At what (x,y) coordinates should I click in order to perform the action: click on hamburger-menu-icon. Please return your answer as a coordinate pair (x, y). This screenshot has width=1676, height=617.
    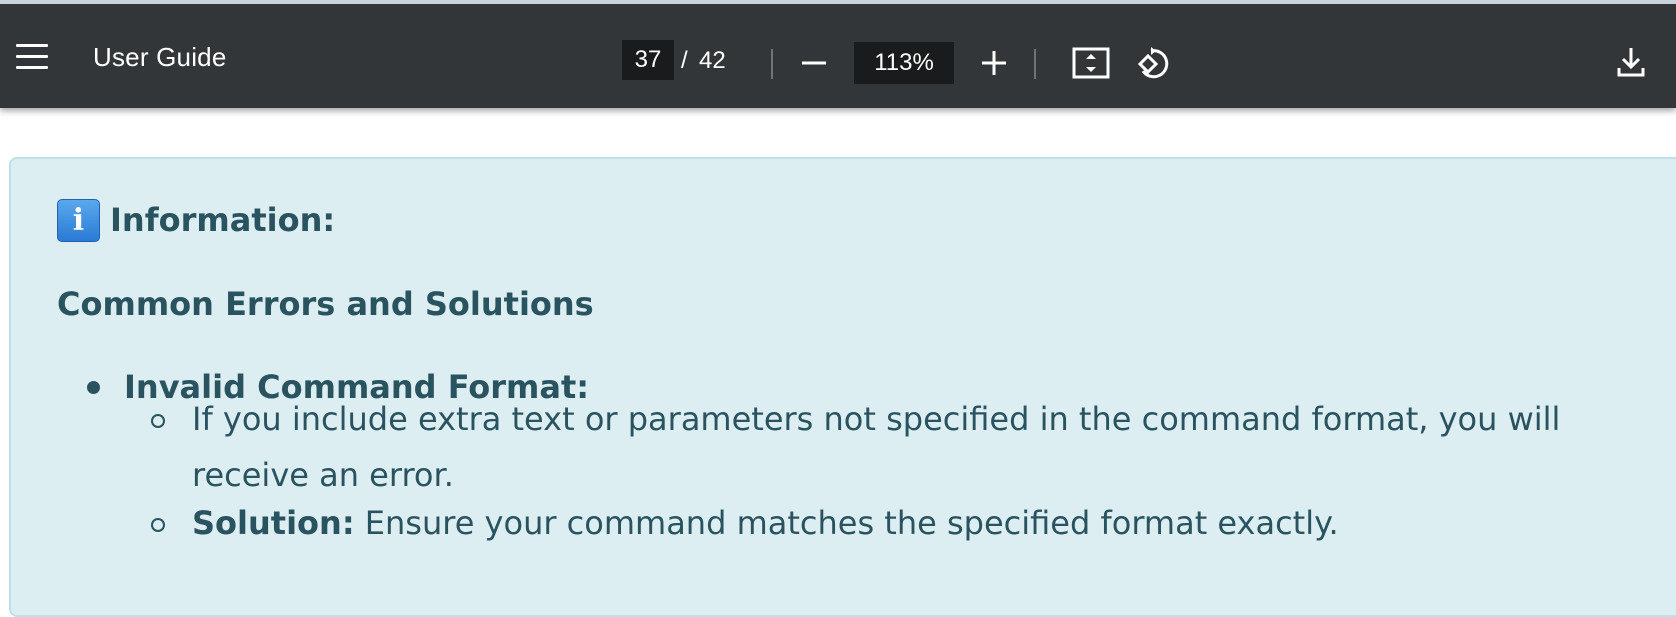
    Looking at the image, I should click on (33, 57).